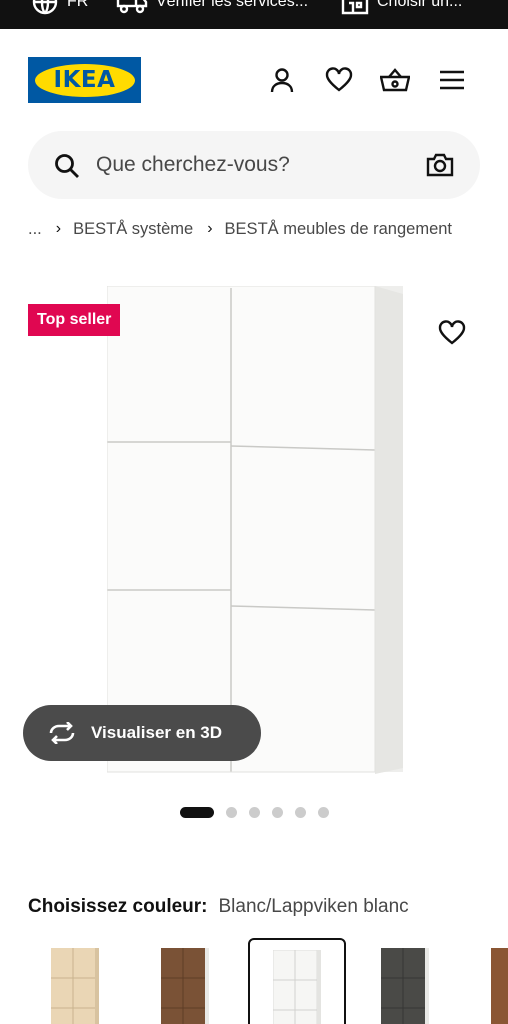 The height and width of the screenshot is (1024, 508). I want to click on color-value: Blanc/Lappviken blanc, so click(313, 906).